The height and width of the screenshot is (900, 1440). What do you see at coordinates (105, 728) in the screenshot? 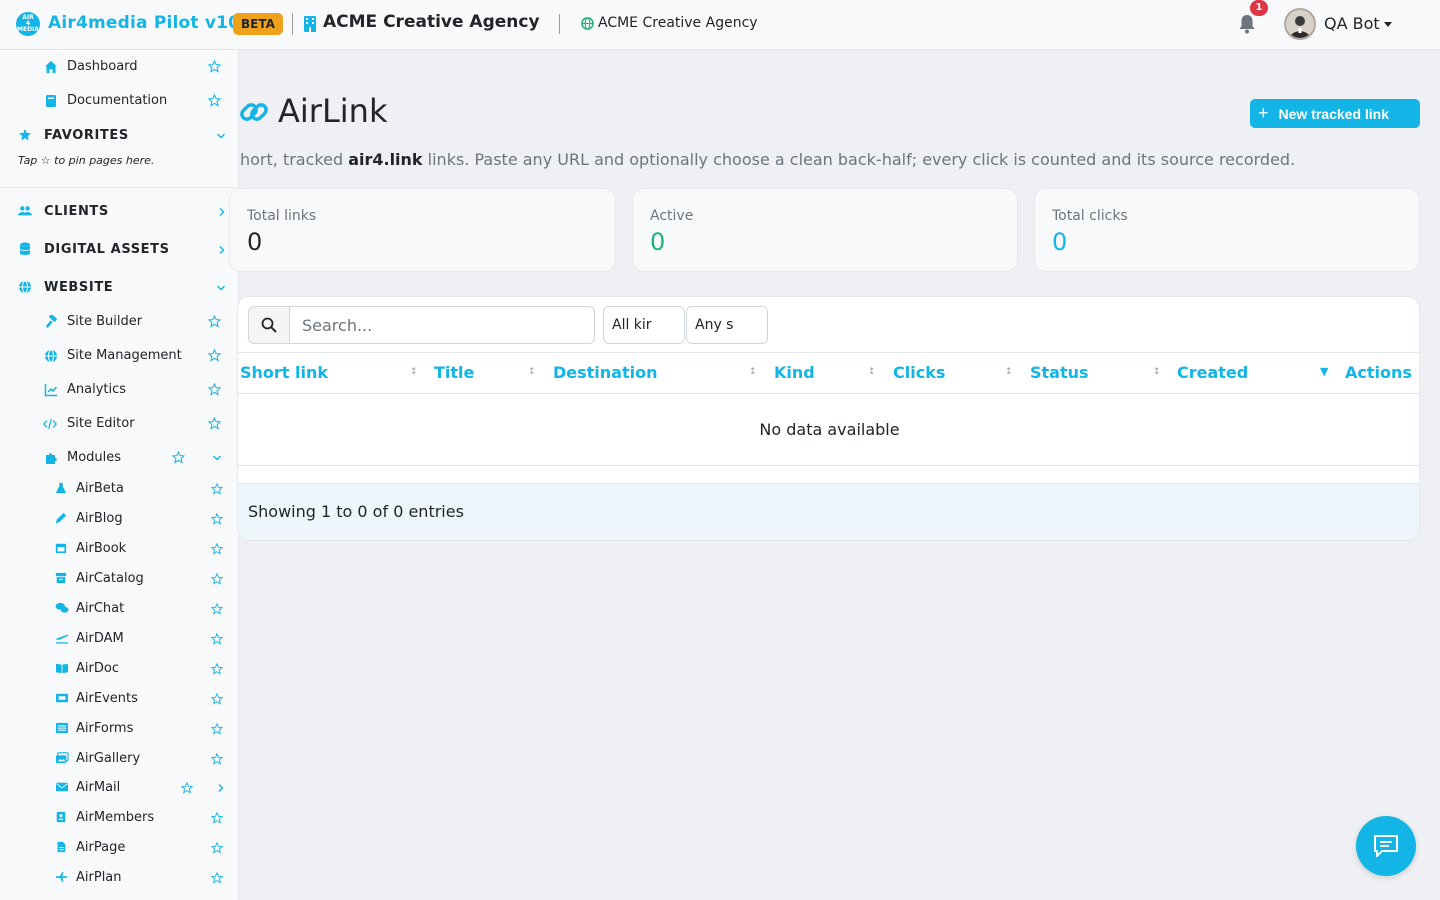
I see `sidebar-item-label: AirForms` at bounding box center [105, 728].